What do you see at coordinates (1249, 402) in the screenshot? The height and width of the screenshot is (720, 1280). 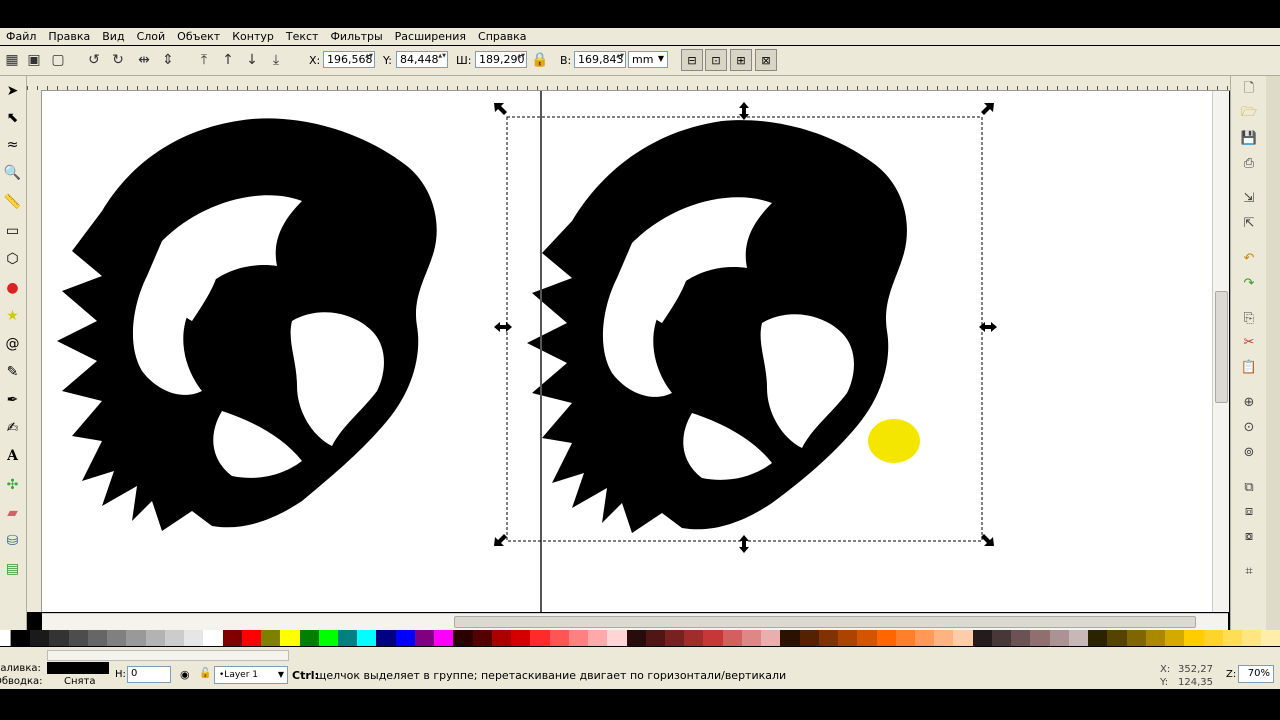 I see `zoom-selection-icon: ⊕` at bounding box center [1249, 402].